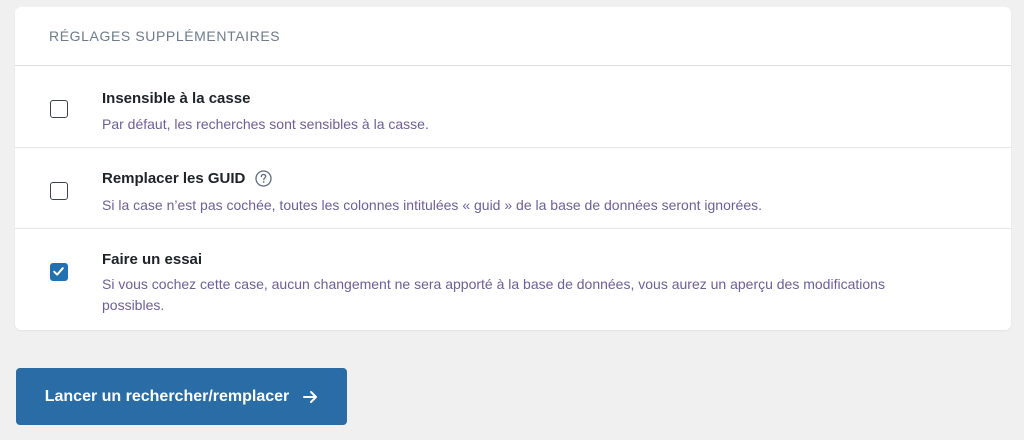 This screenshot has height=440, width=1024. What do you see at coordinates (526, 259) in the screenshot?
I see `option-label: Faire un essai` at bounding box center [526, 259].